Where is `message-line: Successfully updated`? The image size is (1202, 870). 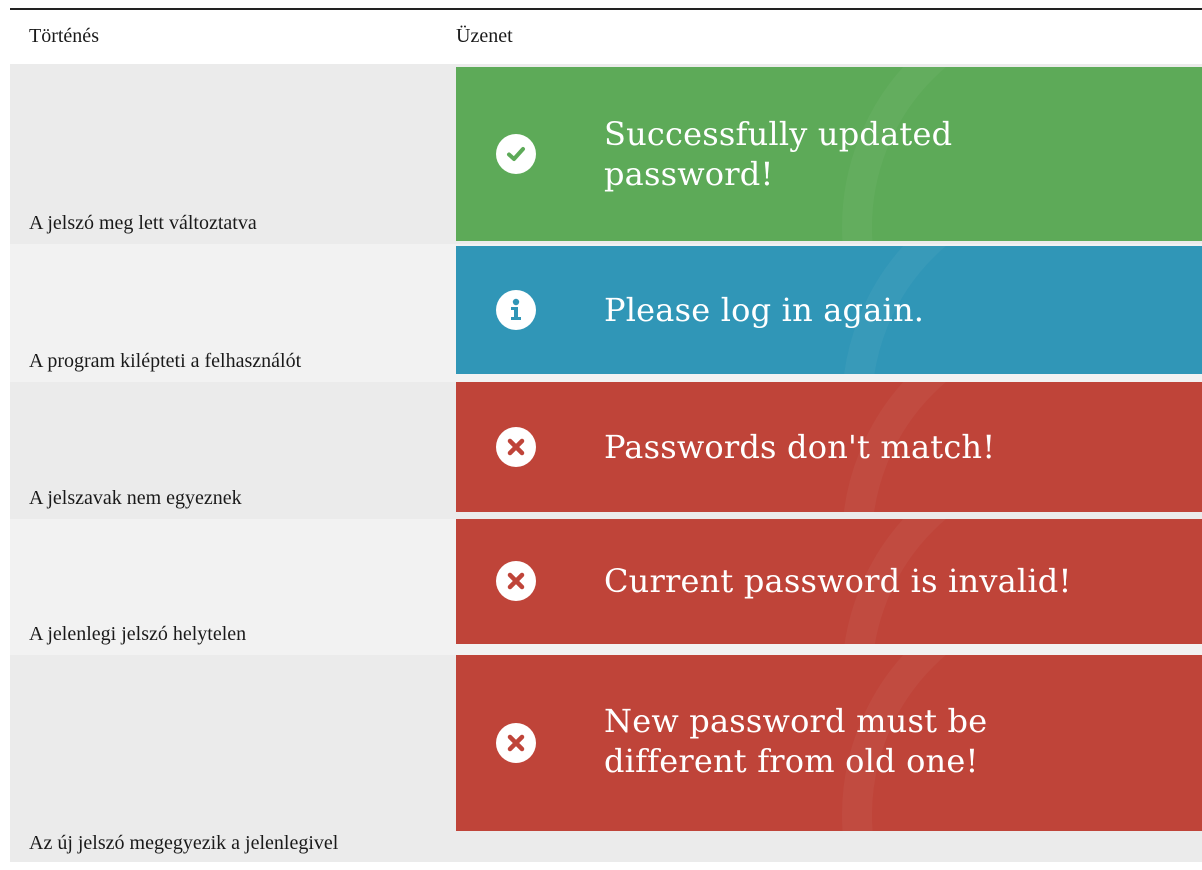 message-line: Successfully updated is located at coordinates (778, 134).